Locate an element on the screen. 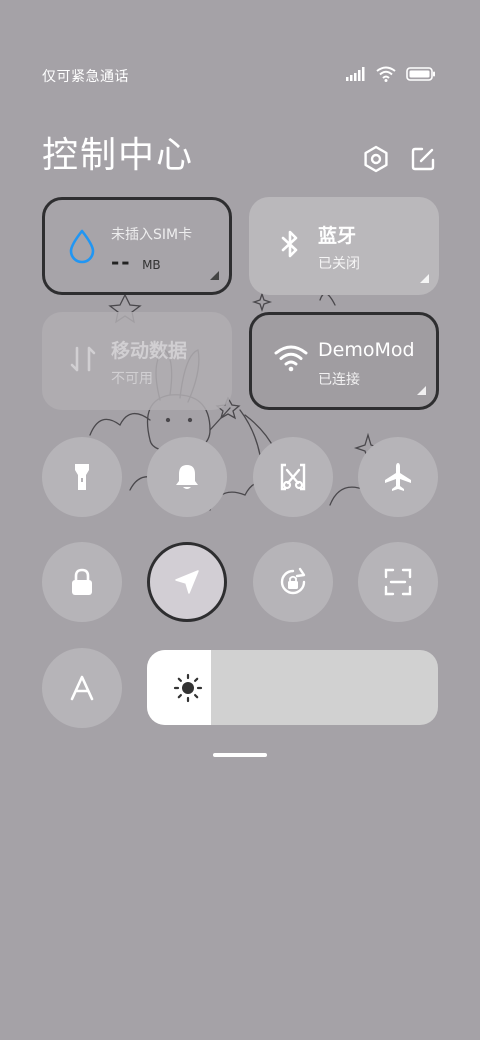 This screenshot has width=480, height=1040. airplane-icon is located at coordinates (398, 477).